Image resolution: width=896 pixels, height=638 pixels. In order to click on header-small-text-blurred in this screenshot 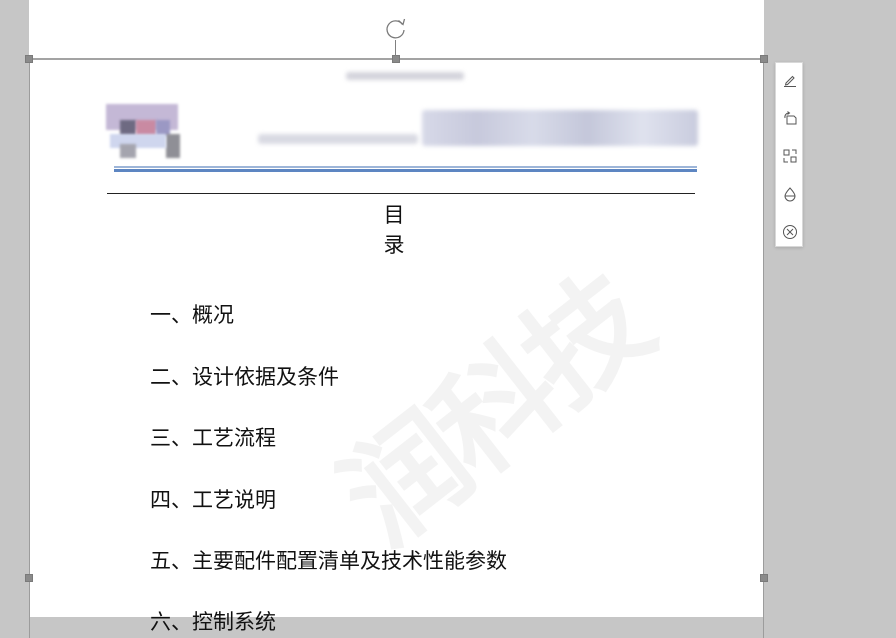, I will do `click(405, 76)`.